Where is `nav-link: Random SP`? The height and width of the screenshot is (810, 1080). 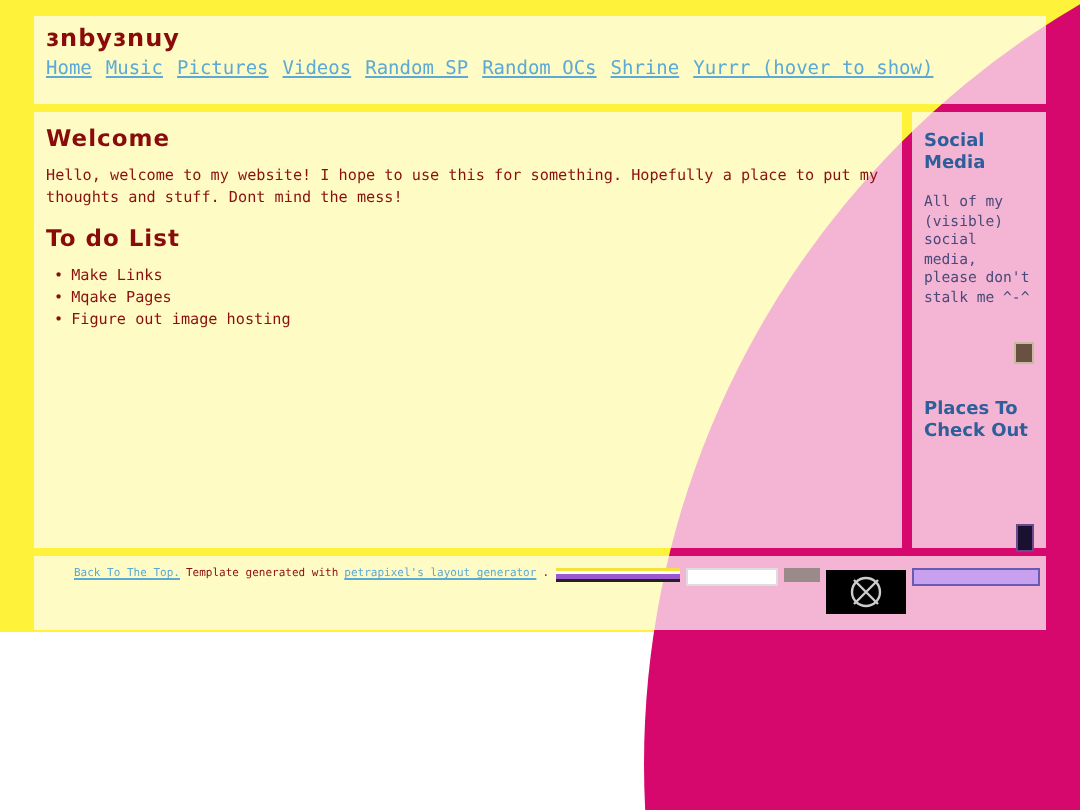 nav-link: Random SP is located at coordinates (417, 69).